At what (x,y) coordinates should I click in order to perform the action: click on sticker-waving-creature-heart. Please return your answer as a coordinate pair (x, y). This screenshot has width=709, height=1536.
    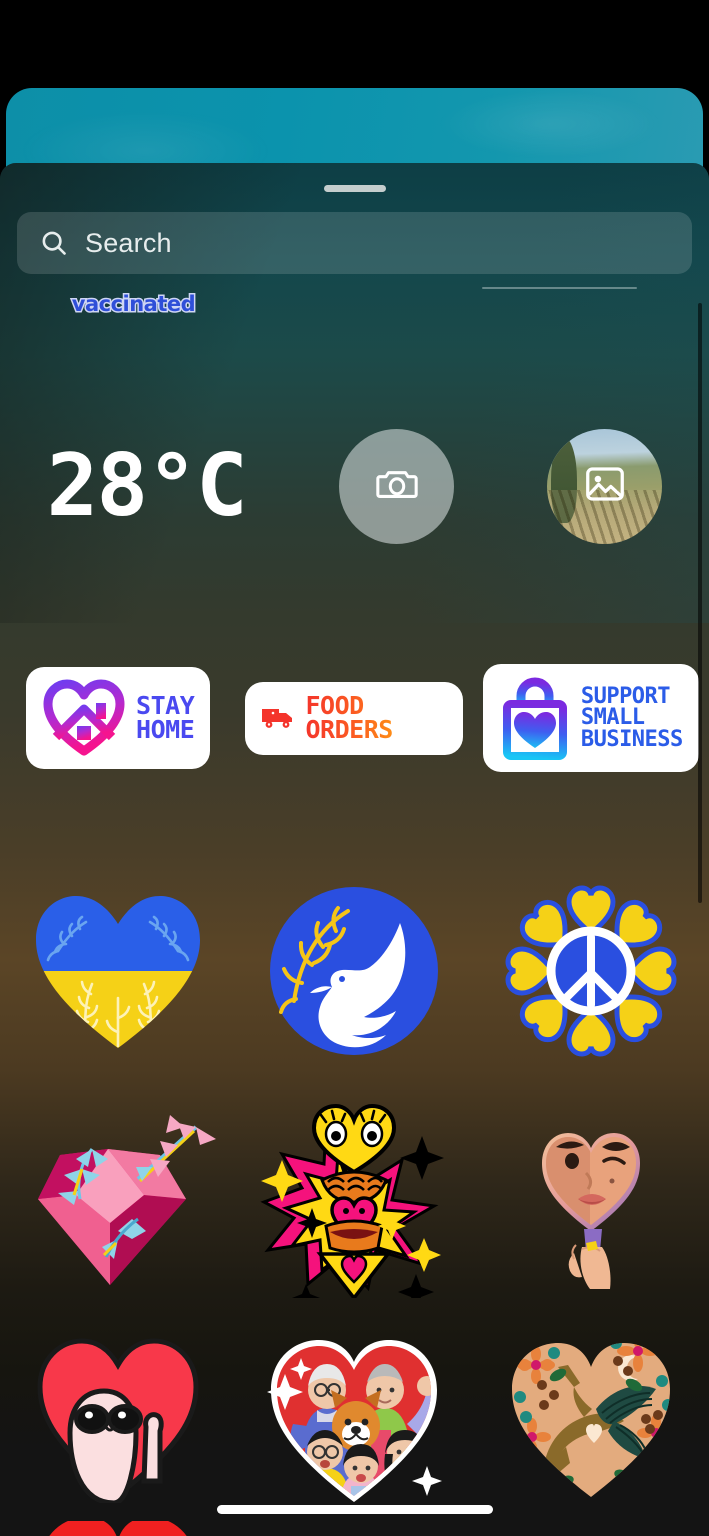
    Looking at the image, I should click on (118, 1413).